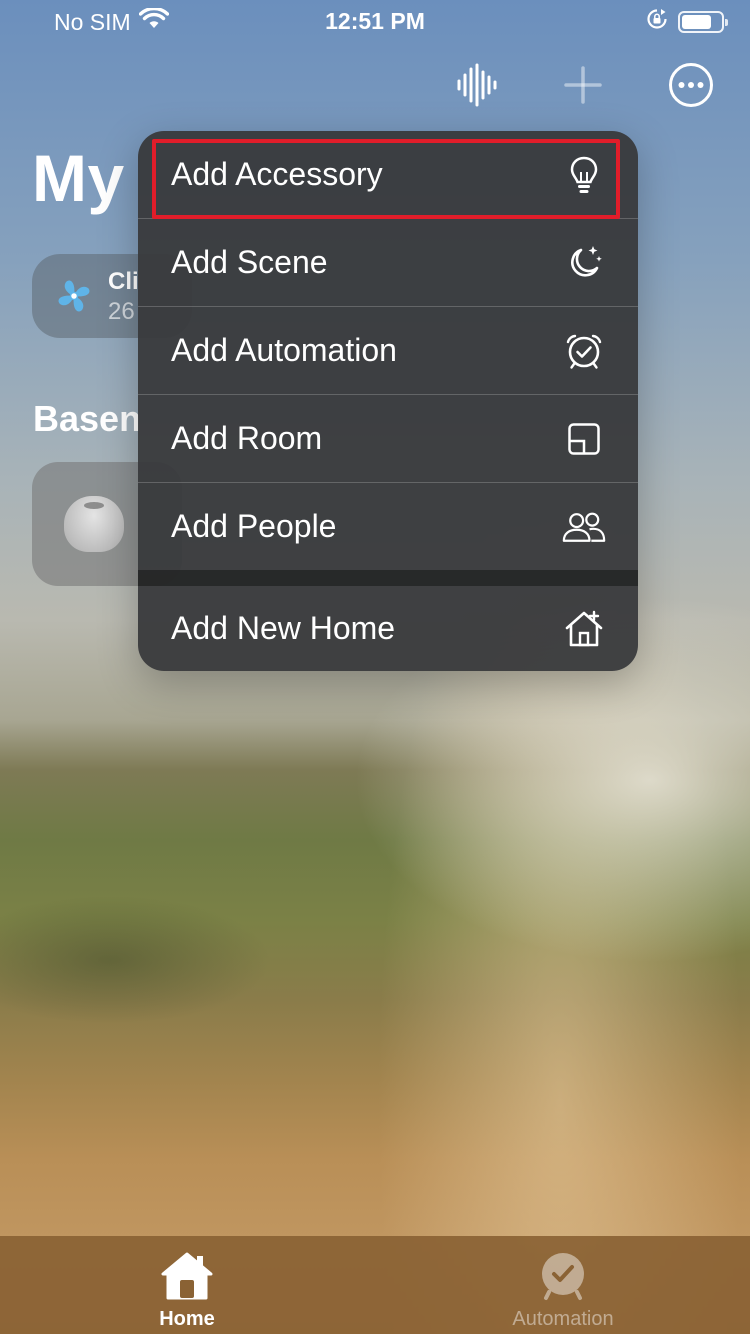 Image resolution: width=750 pixels, height=1334 pixels. I want to click on page-title: My, so click(78, 178).